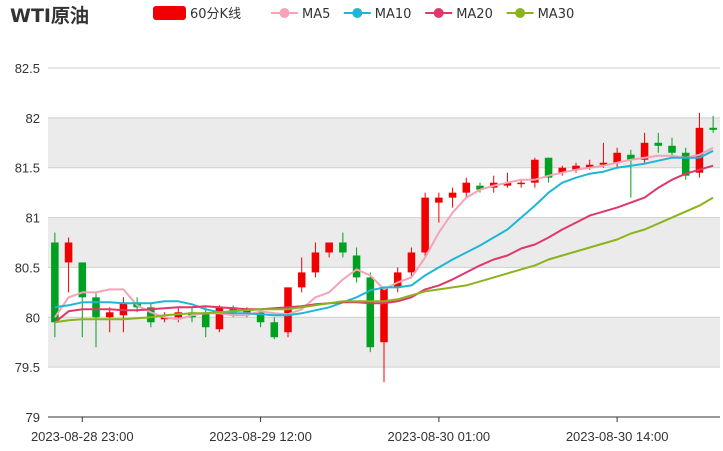 The image size is (723, 451). I want to click on legend-label: MA30, so click(556, 14).